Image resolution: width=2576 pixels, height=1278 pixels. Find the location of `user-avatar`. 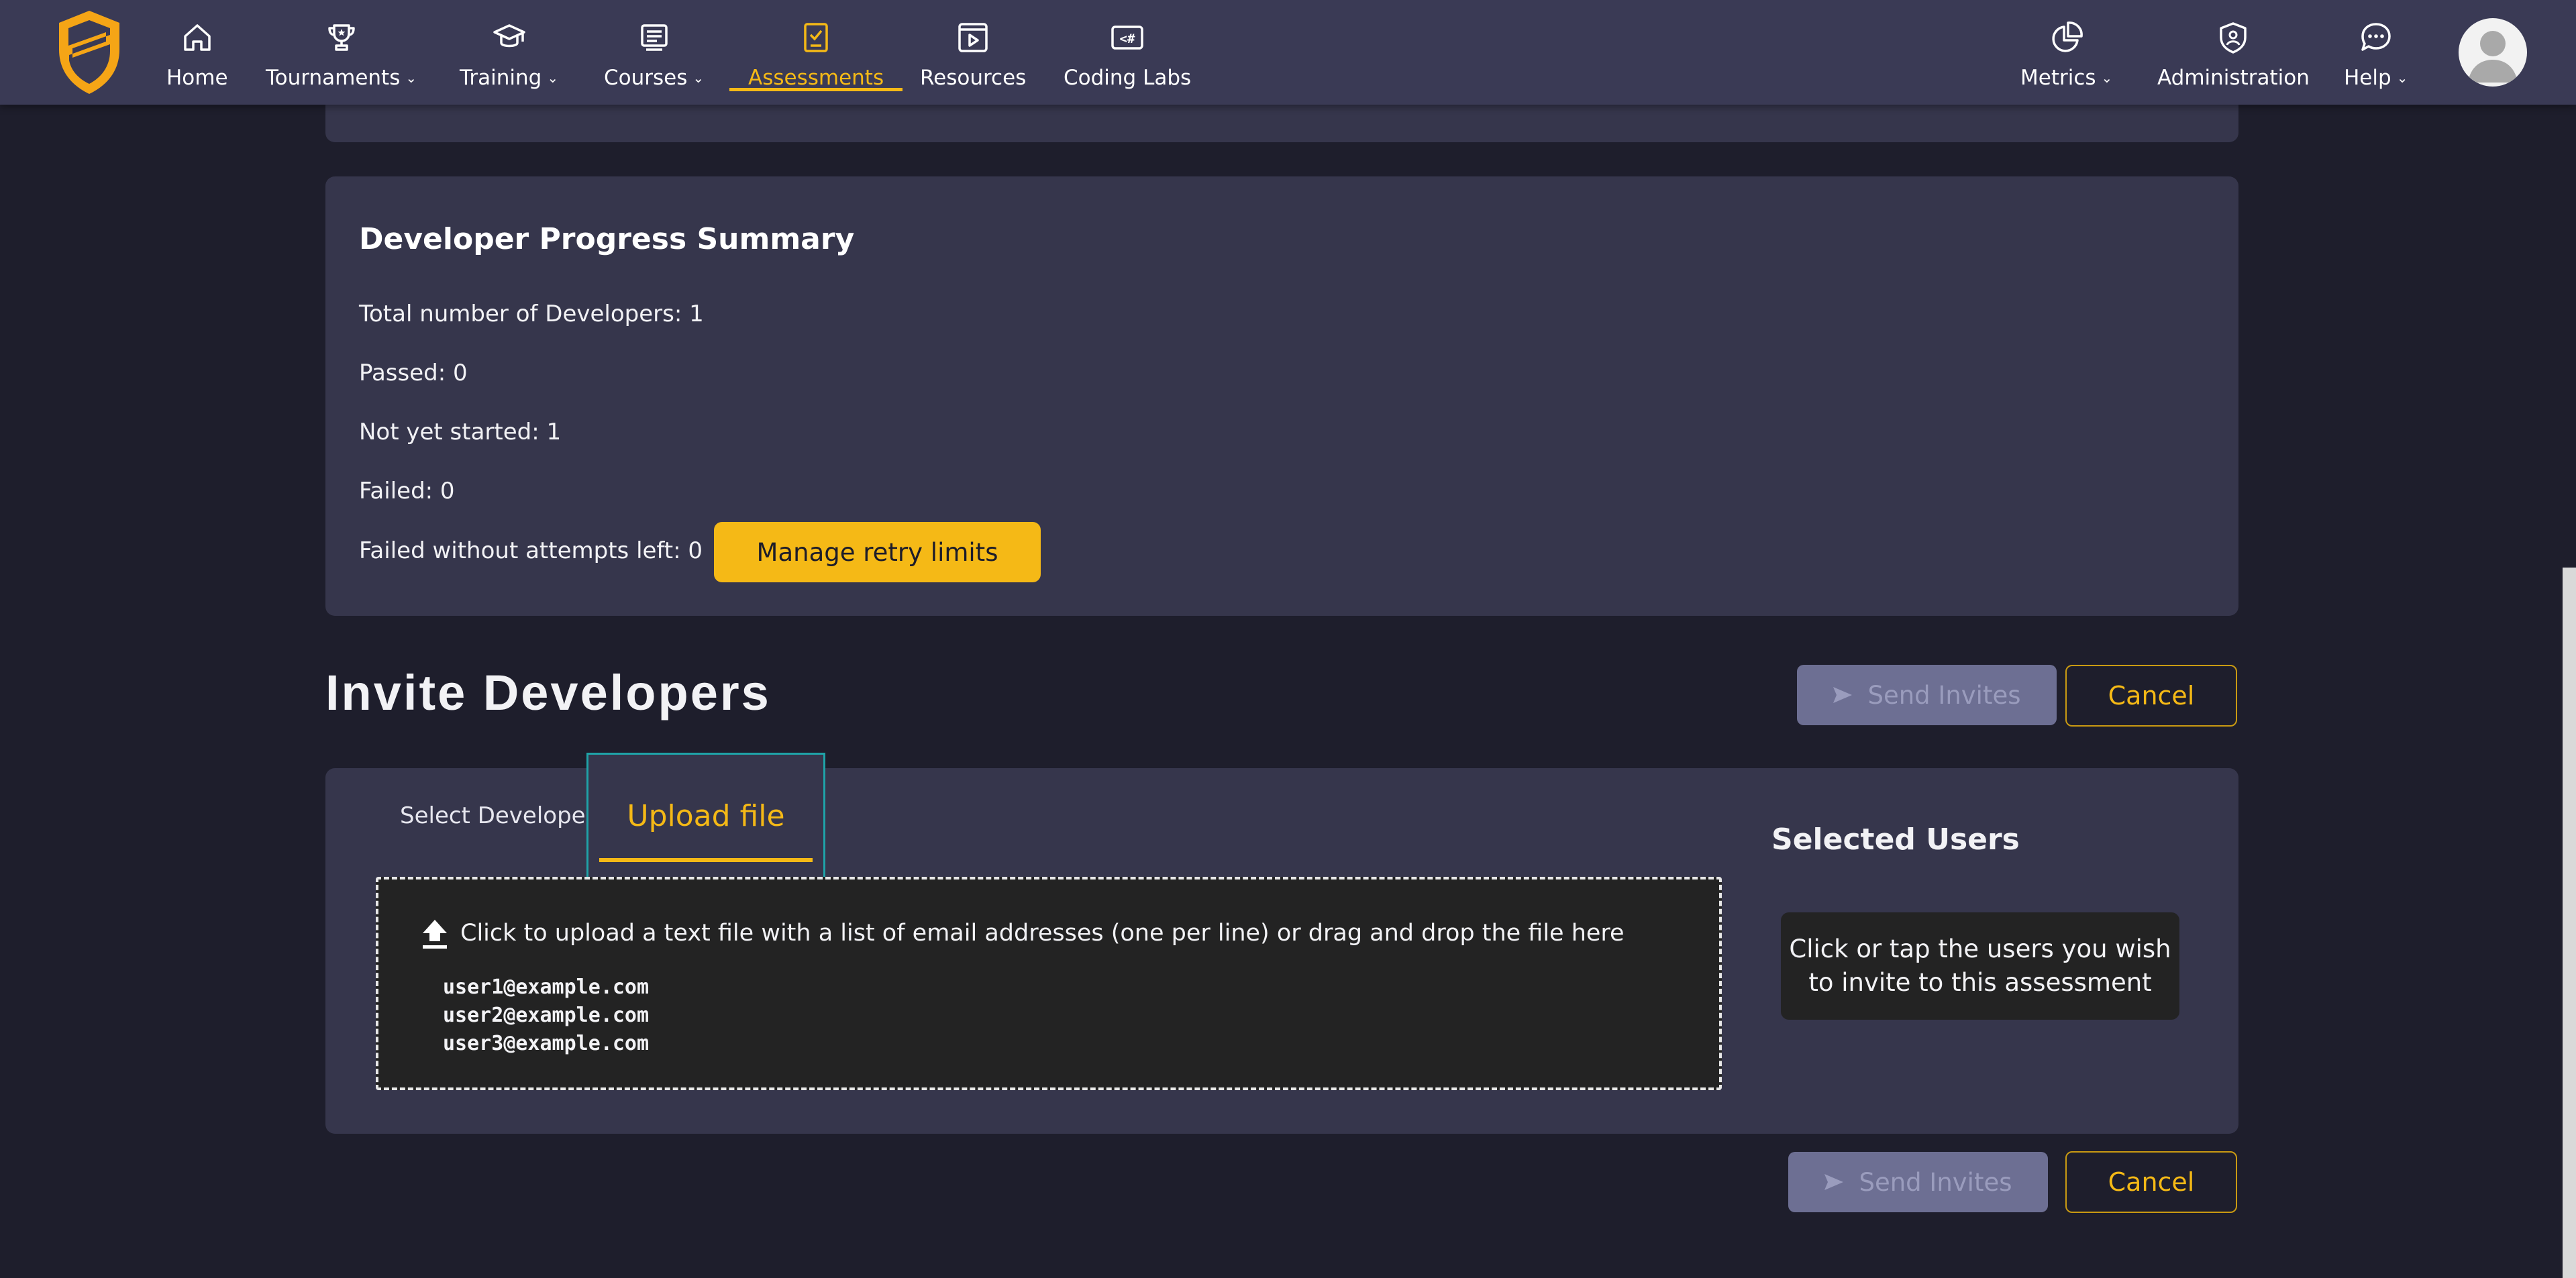

user-avatar is located at coordinates (2493, 52).